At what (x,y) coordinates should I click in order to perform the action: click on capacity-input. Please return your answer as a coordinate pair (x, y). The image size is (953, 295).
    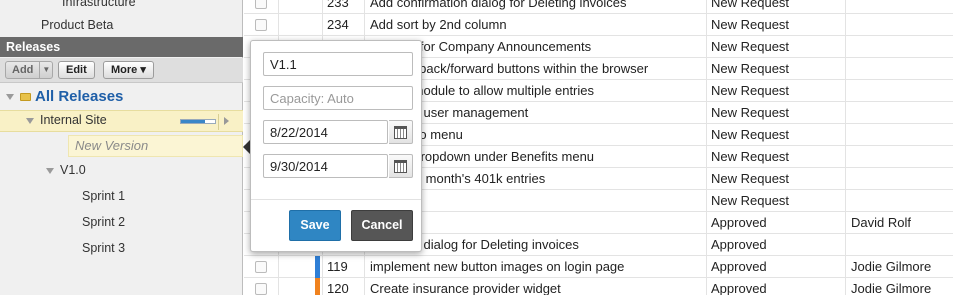
    Looking at the image, I should click on (338, 98).